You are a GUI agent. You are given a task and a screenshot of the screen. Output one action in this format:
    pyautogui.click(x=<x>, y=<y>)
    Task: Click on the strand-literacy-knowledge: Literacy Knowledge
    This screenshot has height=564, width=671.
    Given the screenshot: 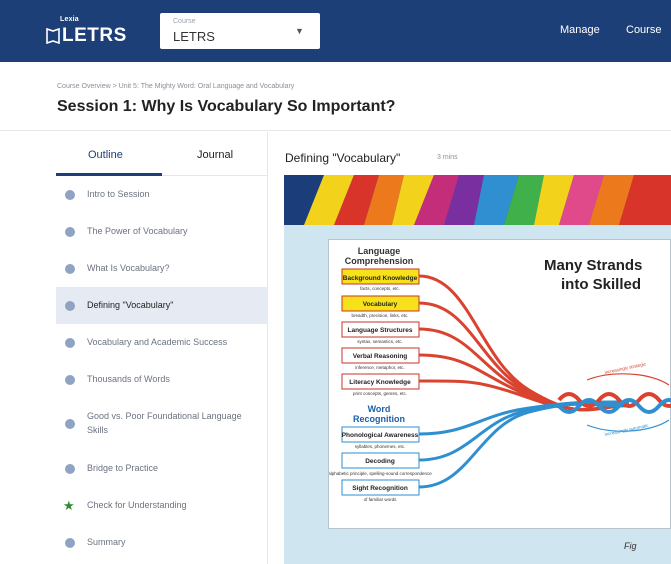 What is the action you would take?
    pyautogui.click(x=380, y=382)
    